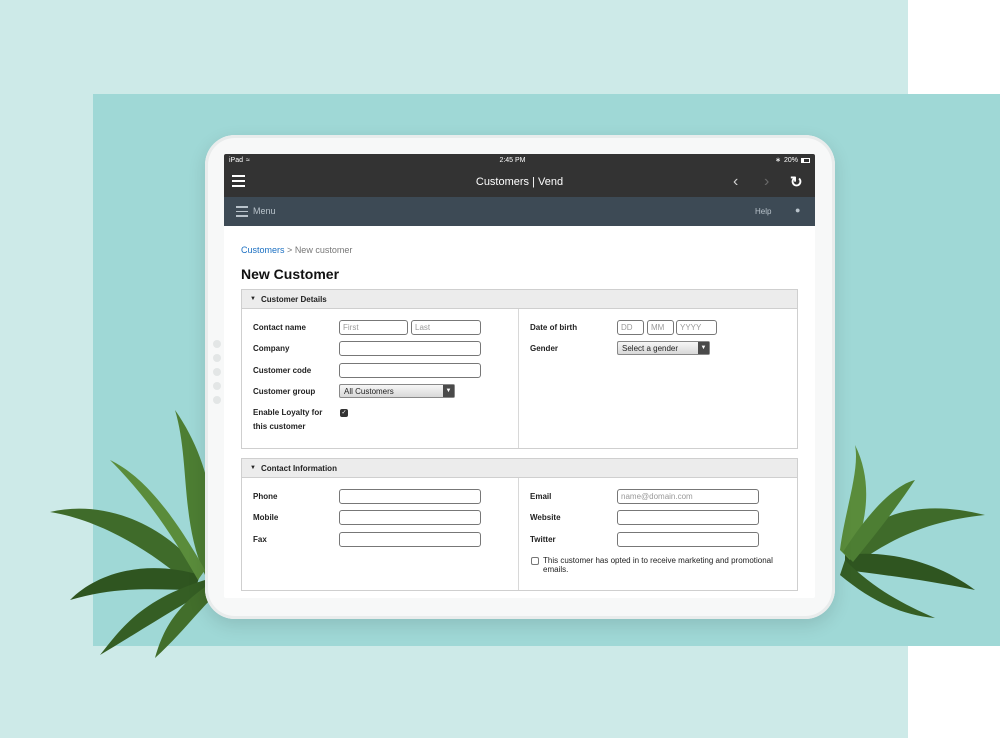 The width and height of the screenshot is (1000, 738). What do you see at coordinates (790, 160) in the screenshot?
I see `battery-percent: 20%` at bounding box center [790, 160].